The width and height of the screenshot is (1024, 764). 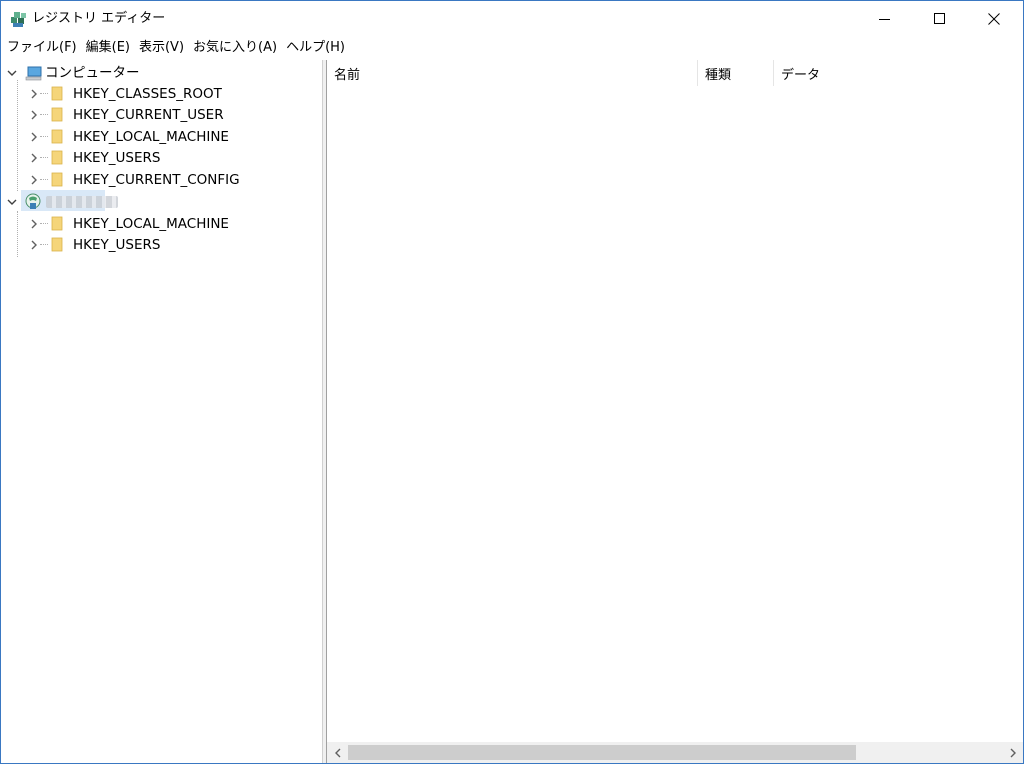 I want to click on tree-node-remote-hkey-local-machine: HKEY_LOCAL_MACHINE, so click(x=128, y=223).